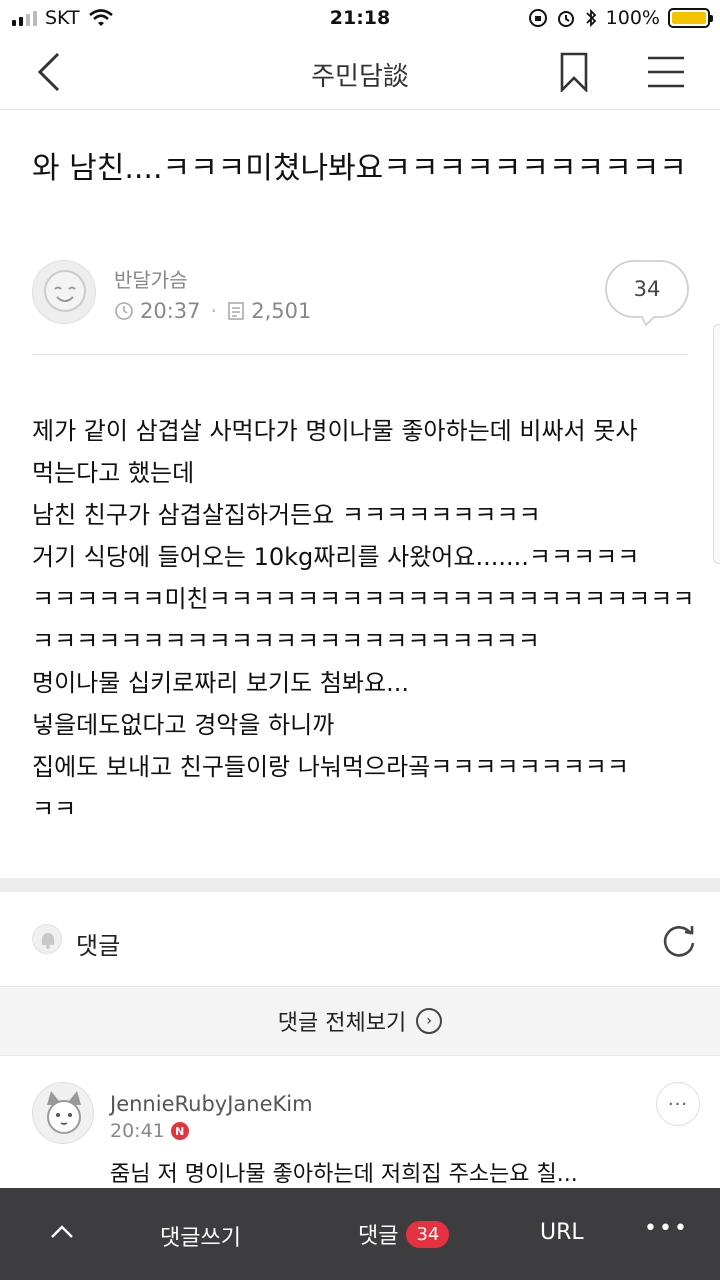 The width and height of the screenshot is (720, 1280). I want to click on body-line: 제가 같이 삼겹살 사먹다가 명이나물 좋아하는데 비싸서 못사, so click(335, 431).